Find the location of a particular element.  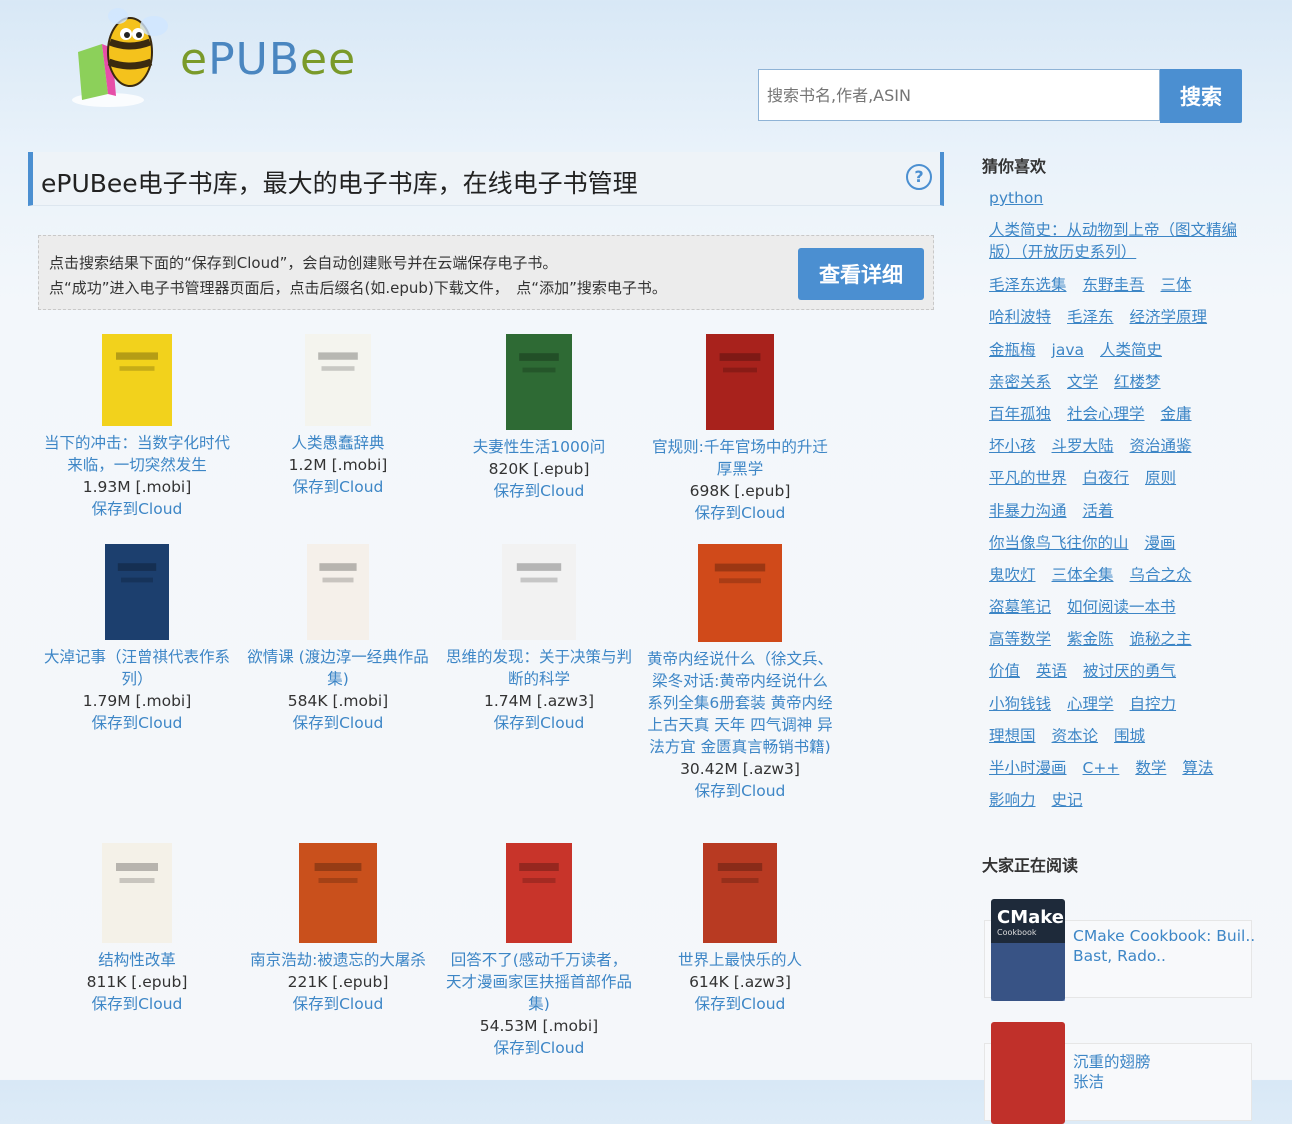

tag-link: 漫画 is located at coordinates (1160, 543).